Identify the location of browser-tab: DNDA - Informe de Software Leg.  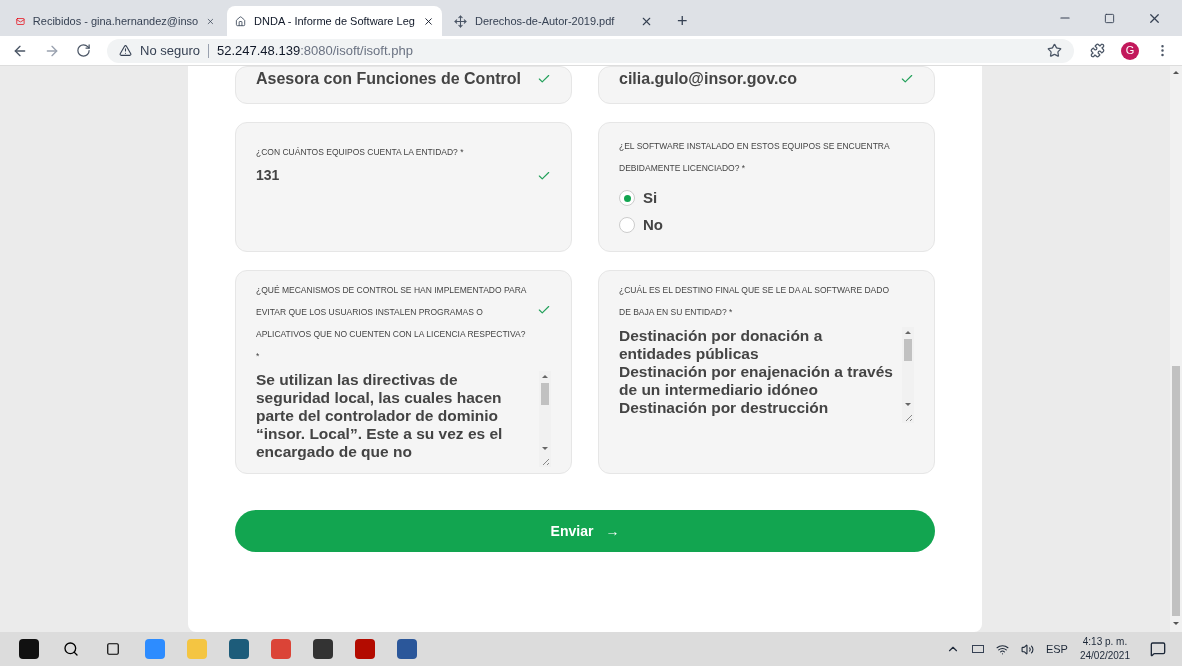
(334, 21).